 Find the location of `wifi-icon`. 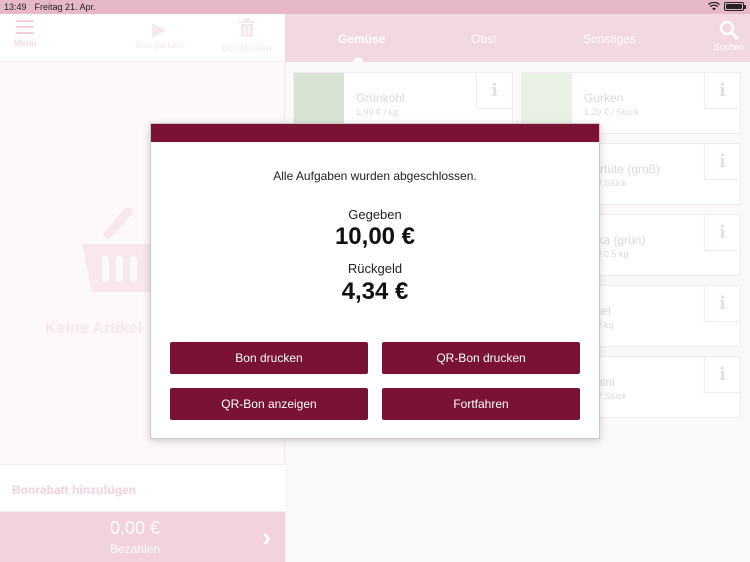

wifi-icon is located at coordinates (714, 6).